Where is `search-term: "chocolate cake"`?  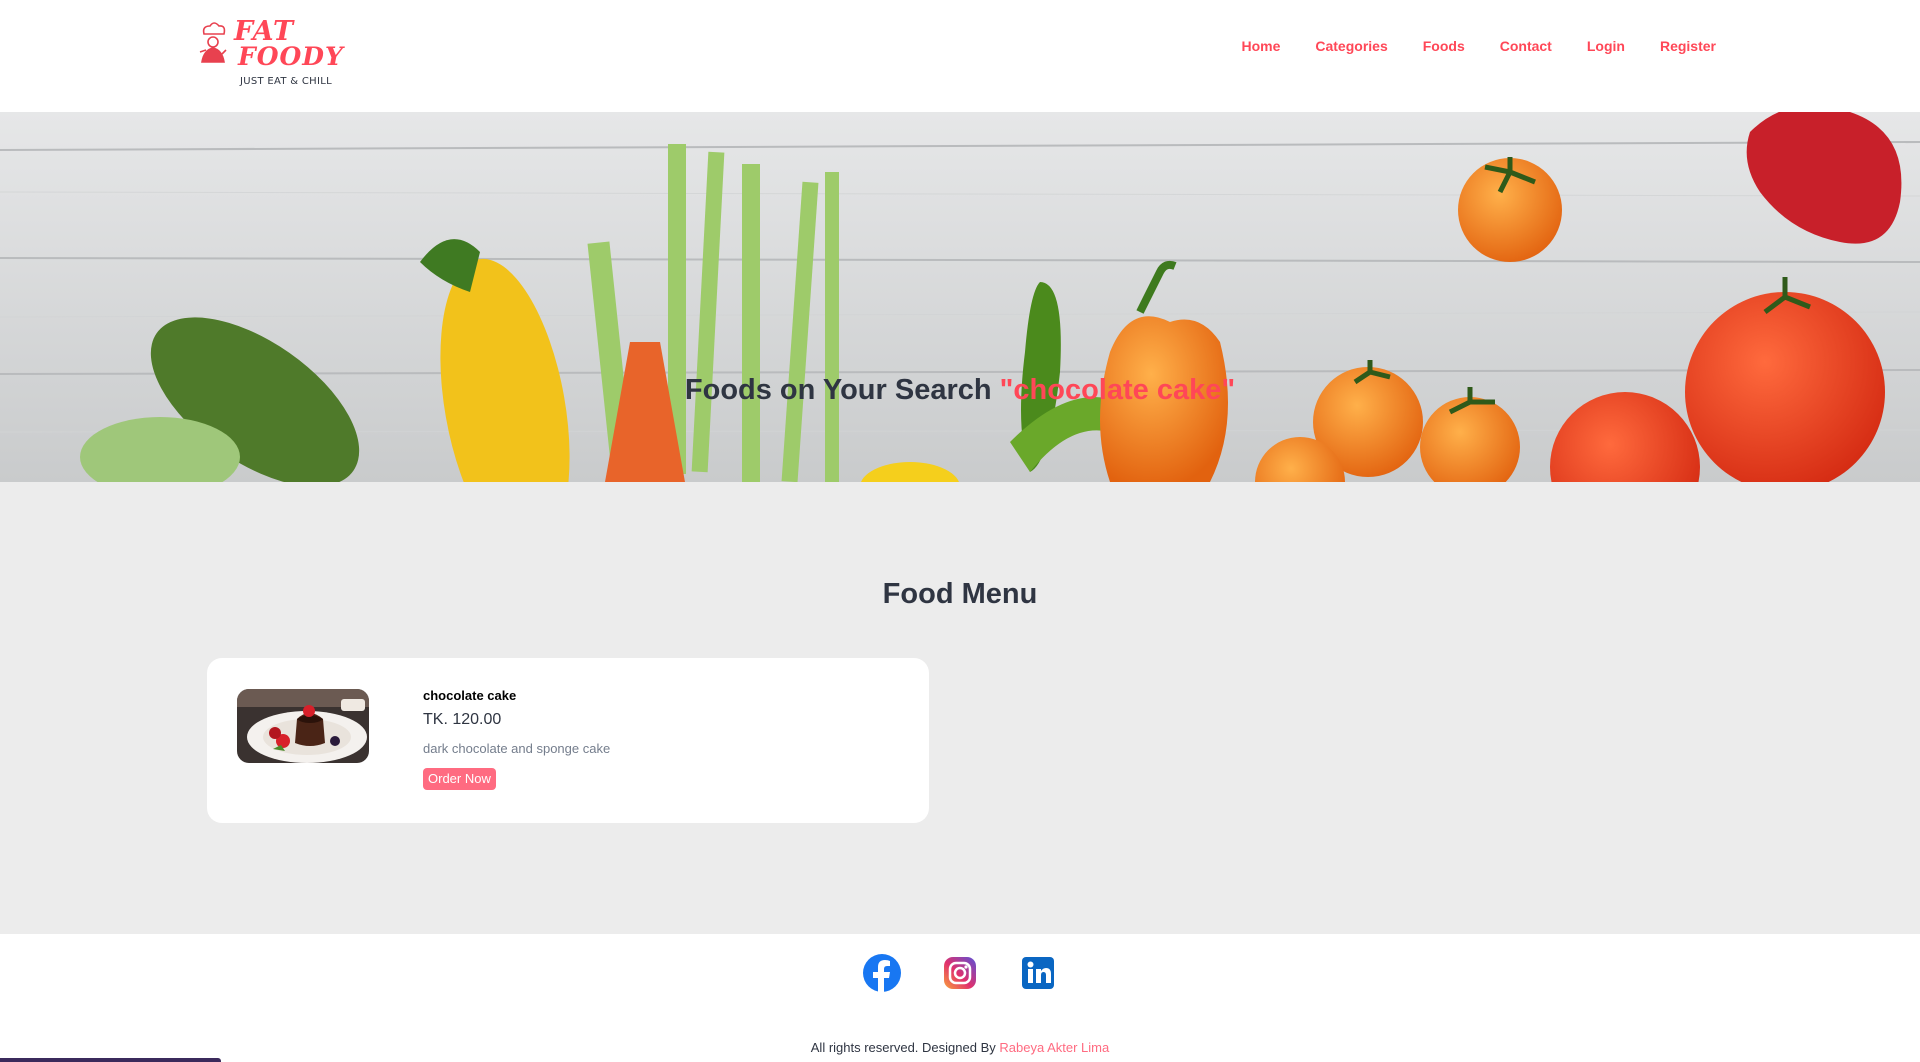 search-term: "chocolate cake" is located at coordinates (1117, 390).